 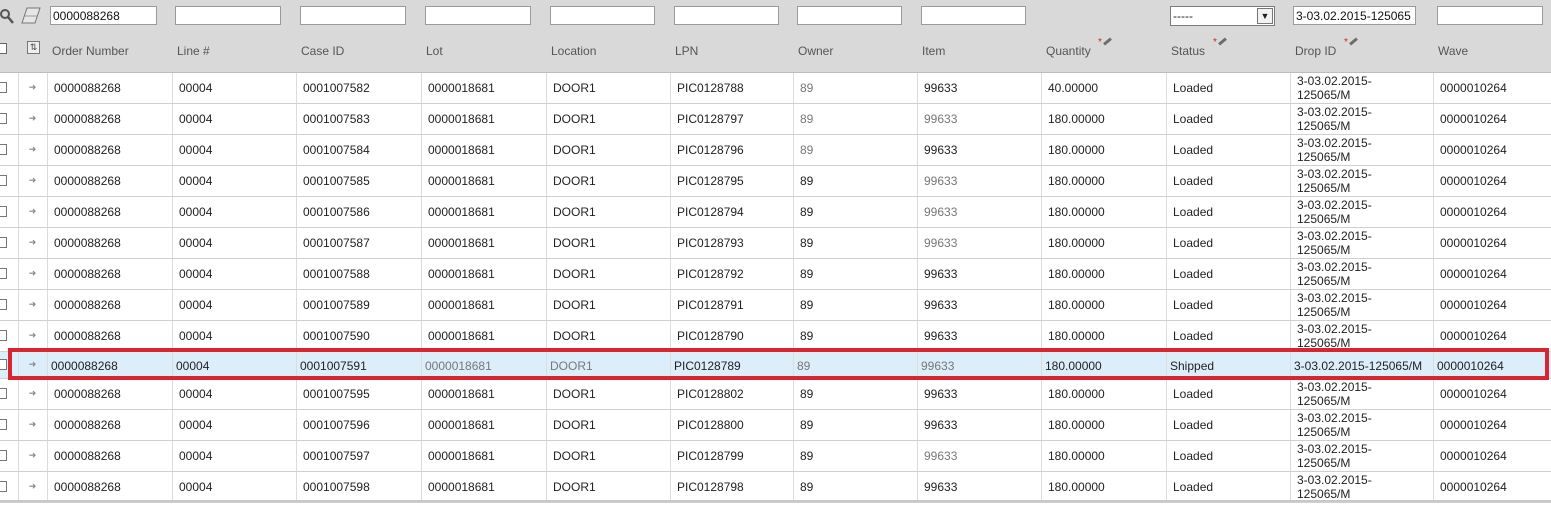 I want to click on drop-id-line-2: 125065/M, so click(x=1324, y=463).